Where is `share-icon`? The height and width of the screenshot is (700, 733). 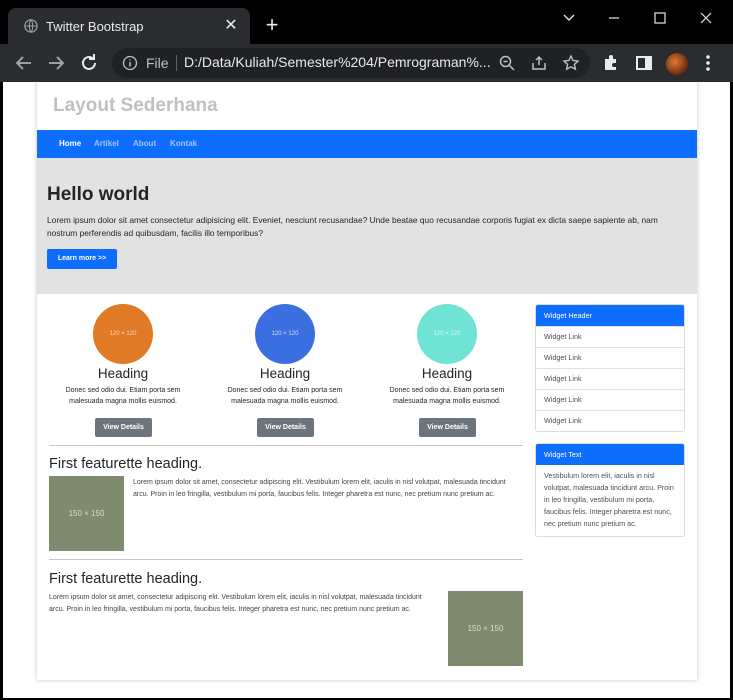 share-icon is located at coordinates (539, 63).